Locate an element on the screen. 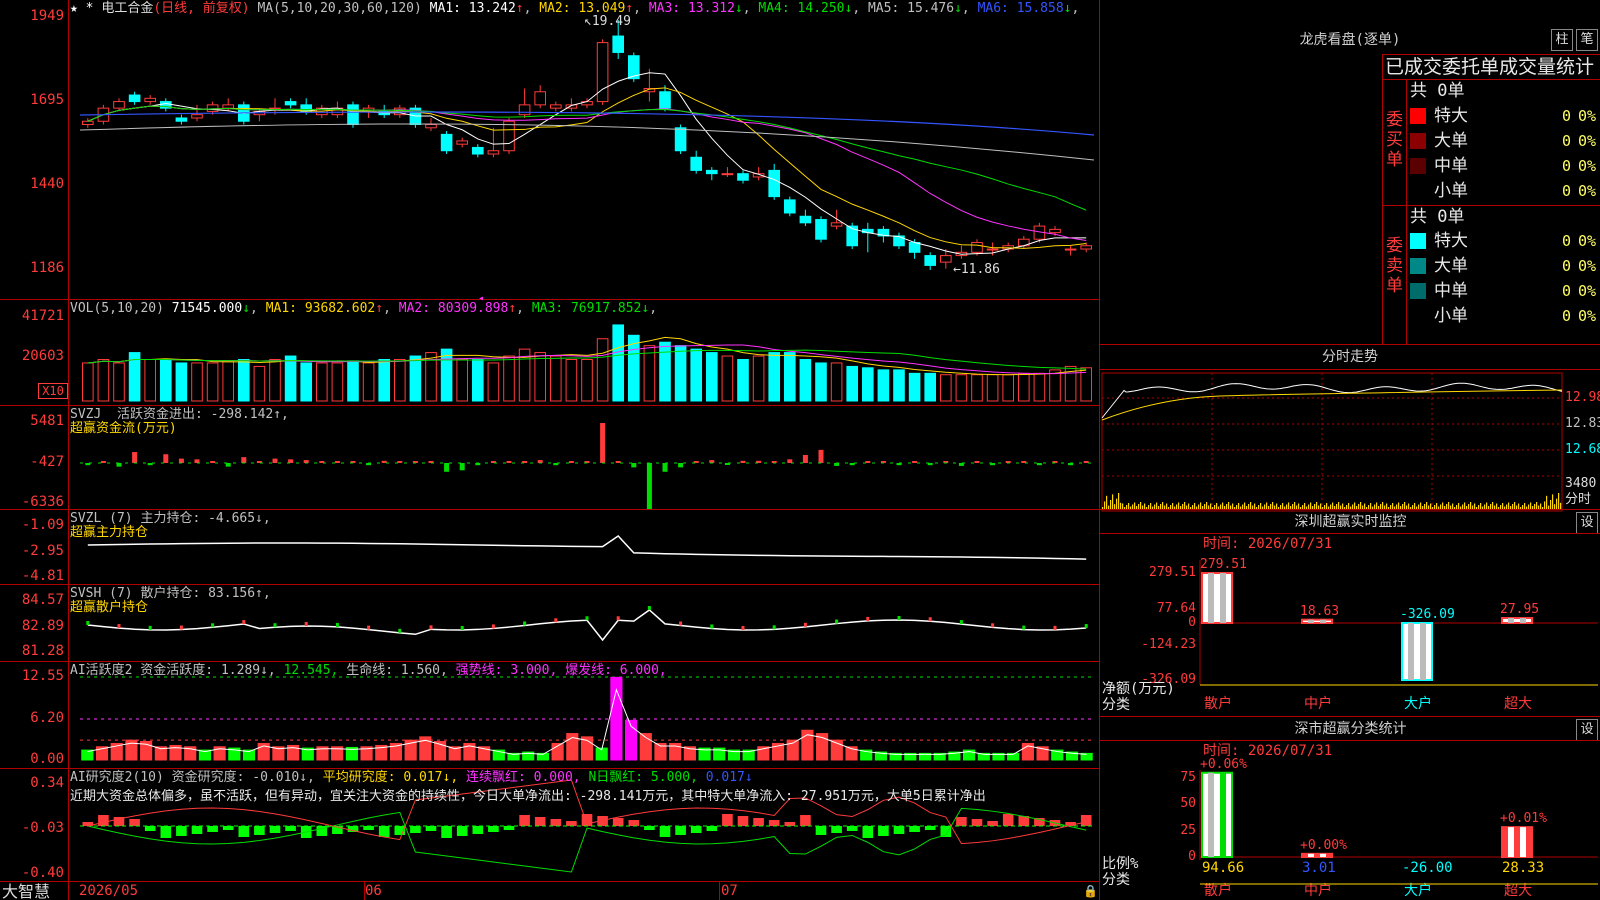 Image resolution: width=1600 pixels, height=900 pixels. ai-research-axis-tick: -0.03 is located at coordinates (42, 828).